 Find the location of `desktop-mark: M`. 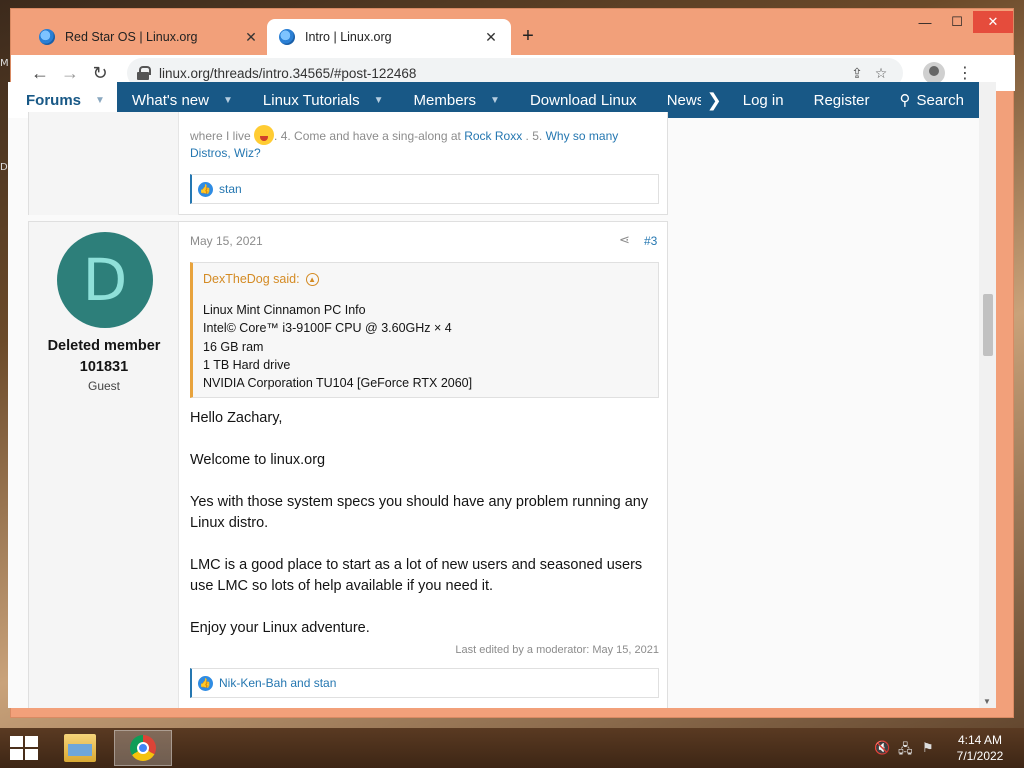

desktop-mark: M is located at coordinates (4, 63).